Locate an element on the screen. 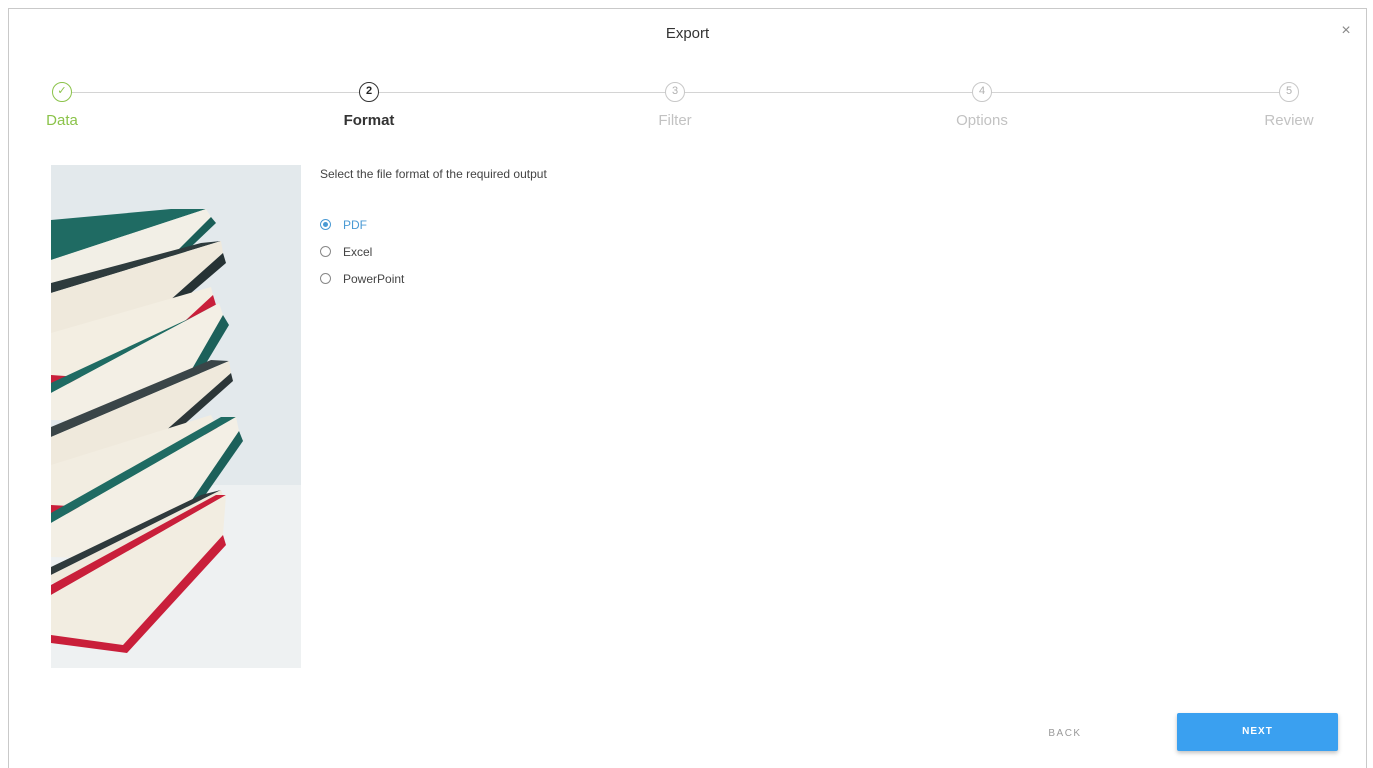  step-label: Options is located at coordinates (982, 120).